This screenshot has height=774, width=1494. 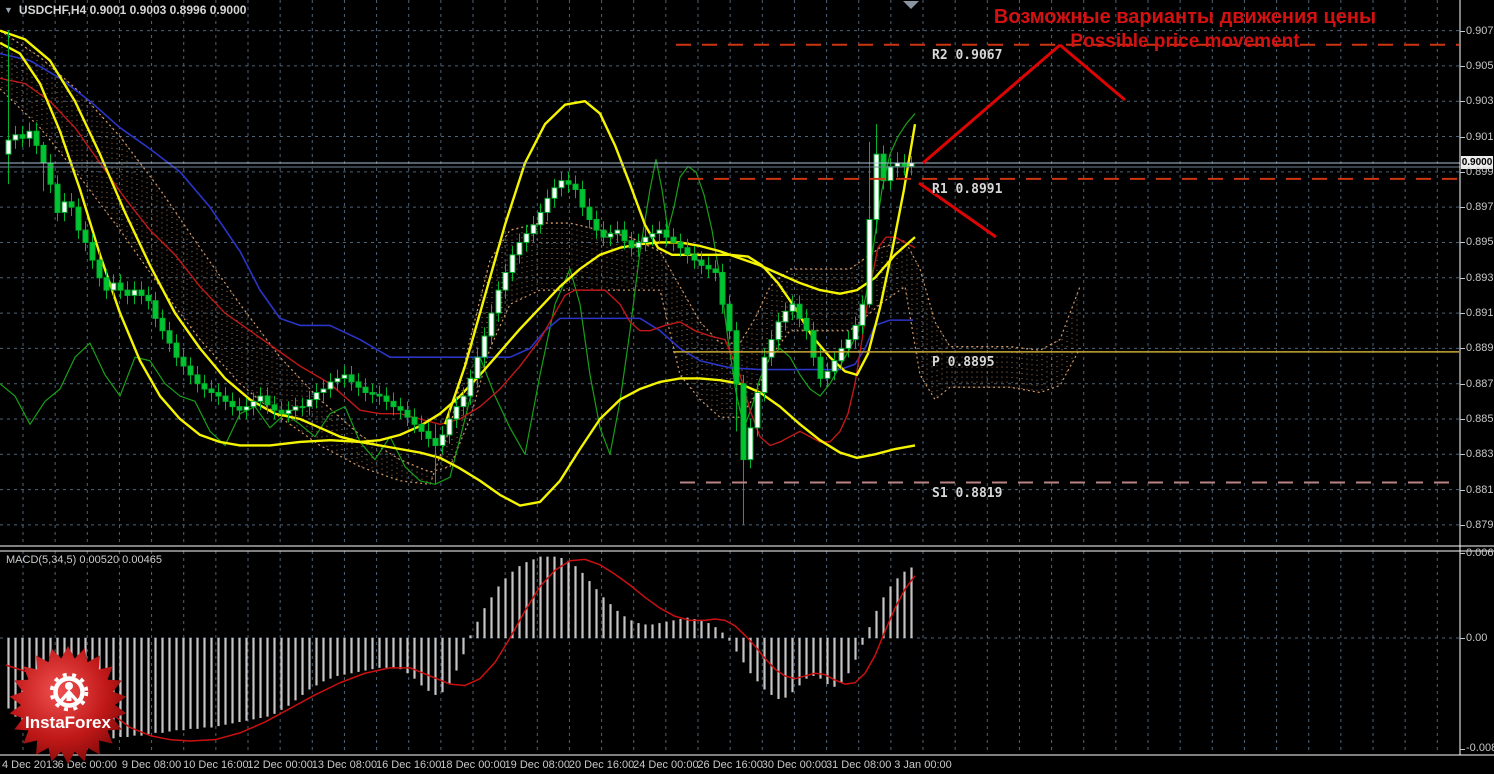 I want to click on instaforex-brand-text: InstaForex, so click(x=68, y=722).